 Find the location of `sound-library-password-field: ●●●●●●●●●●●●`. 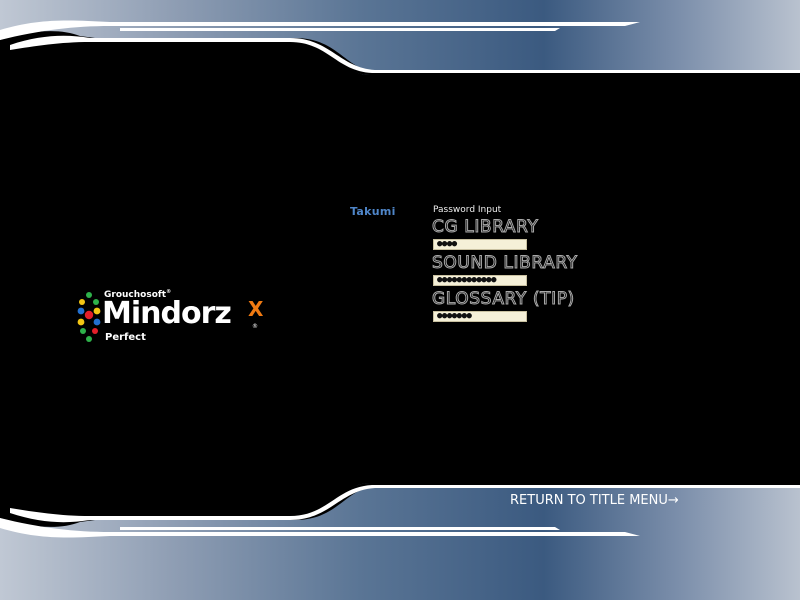

sound-library-password-field: ●●●●●●●●●●●● is located at coordinates (480, 280).